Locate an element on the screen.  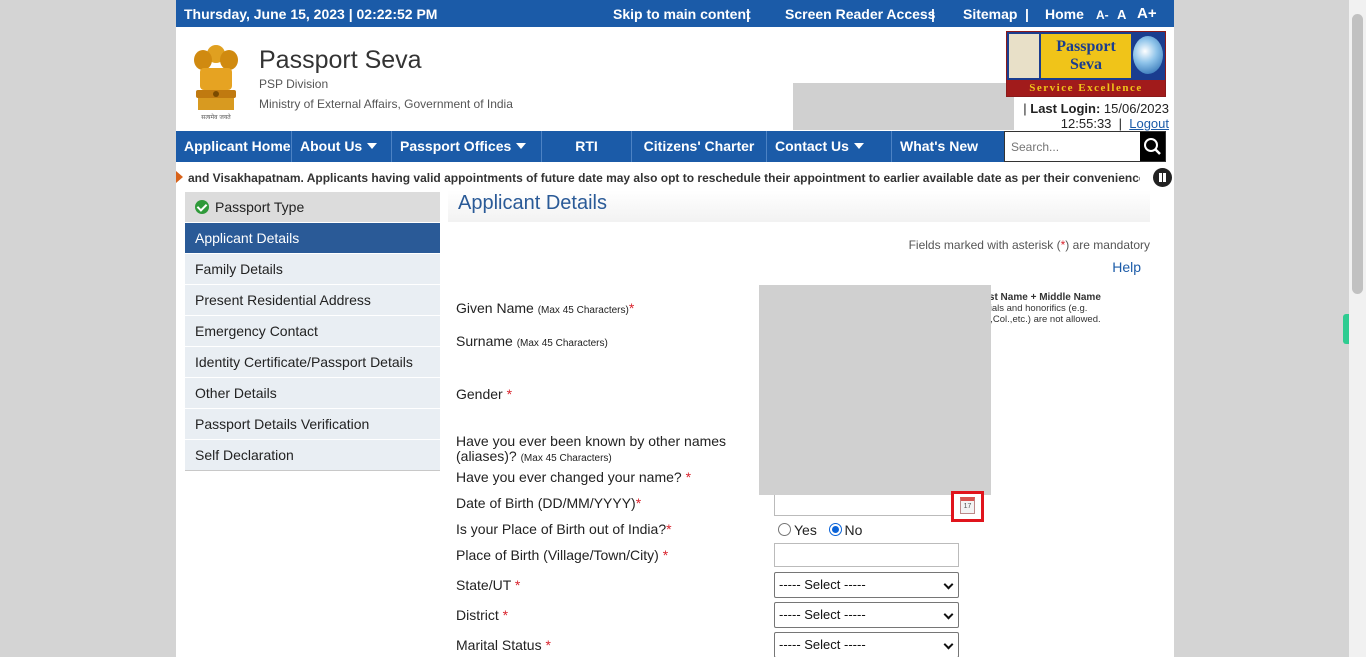
district-select: ----- Select ----- is located at coordinates (866, 615).